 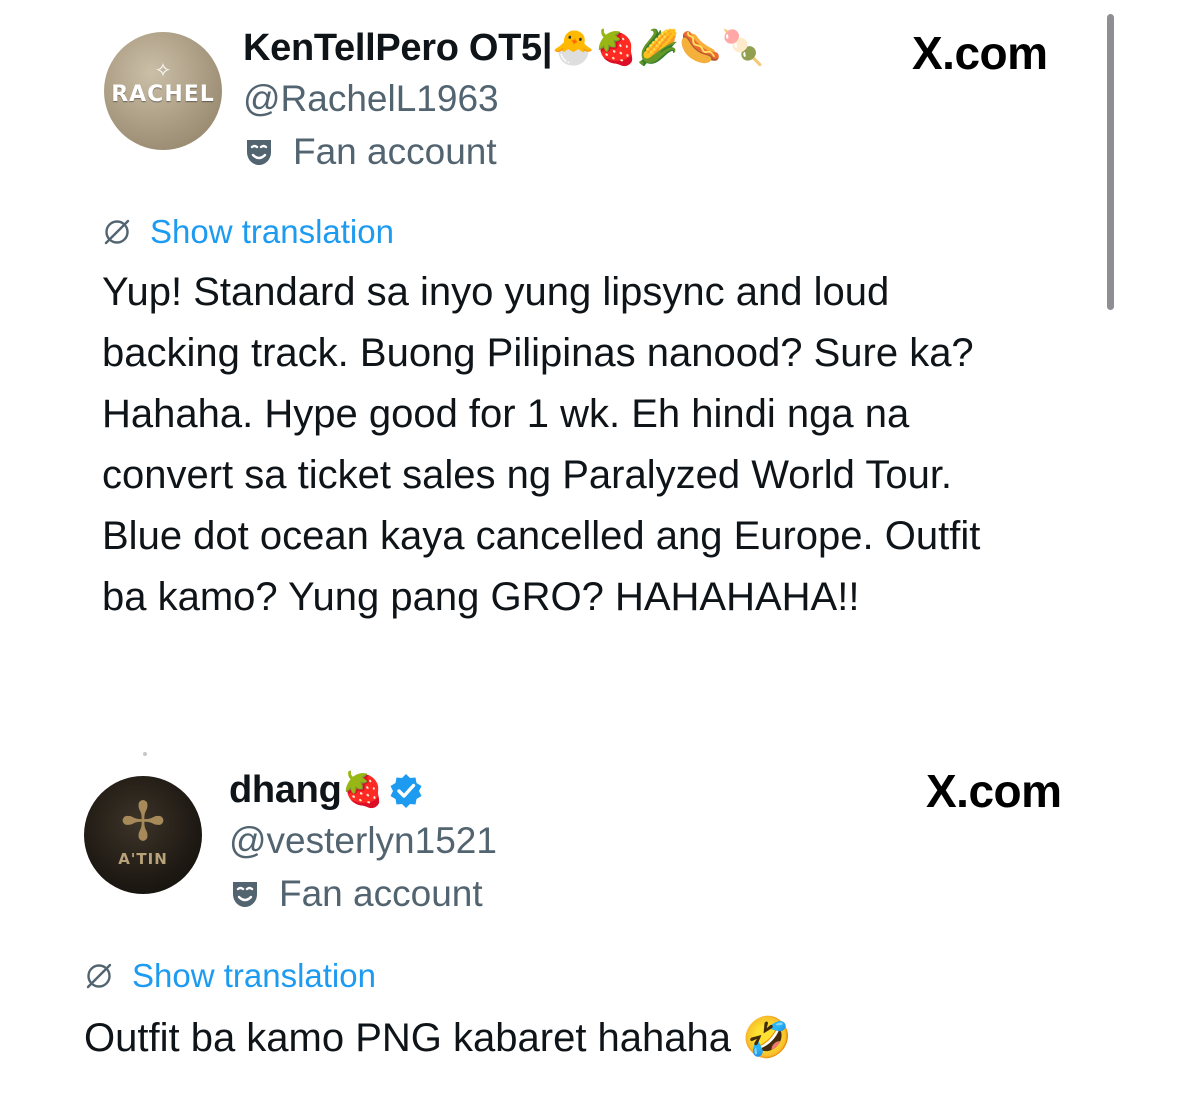 I want to click on name-row: KenTellPero OT5| 🐣 🍓 🌽 🌭 🍡, so click(x=503, y=48).